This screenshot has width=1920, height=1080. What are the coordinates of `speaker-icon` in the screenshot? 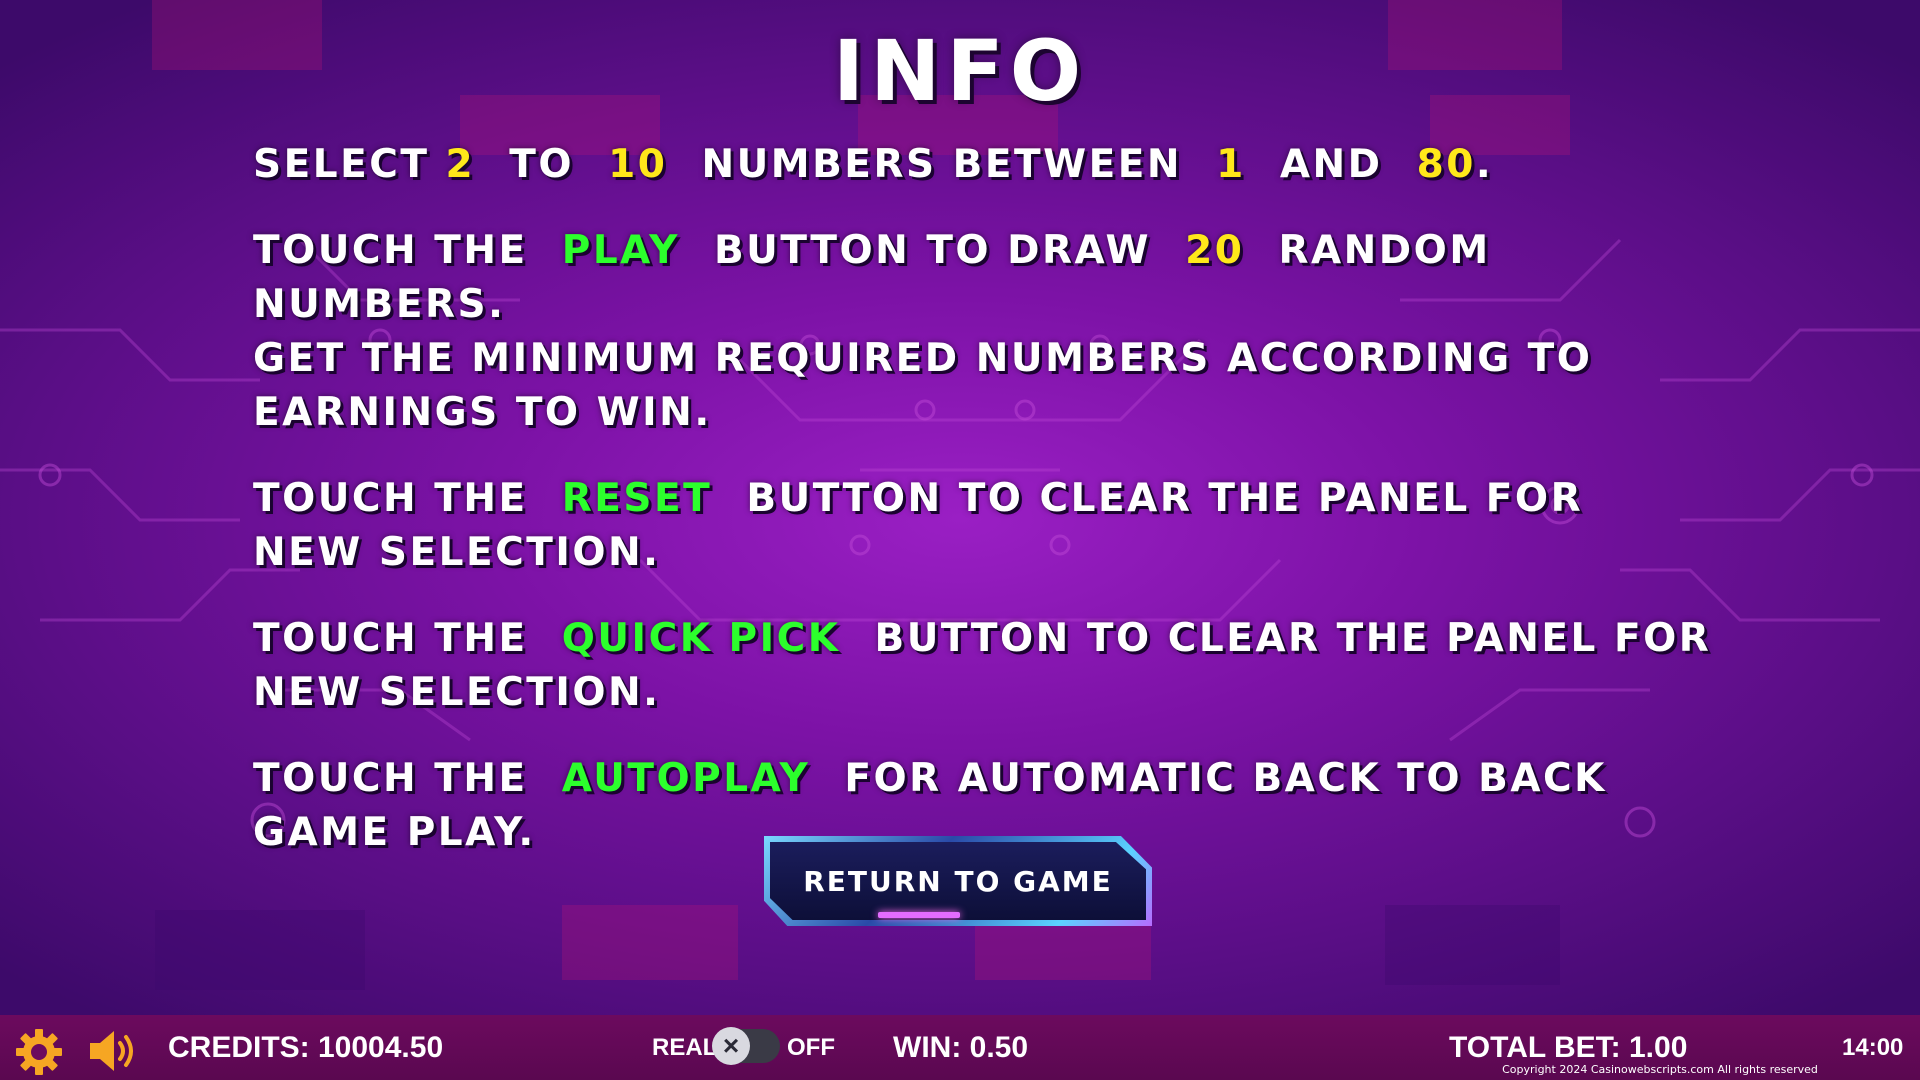 It's located at (114, 1051).